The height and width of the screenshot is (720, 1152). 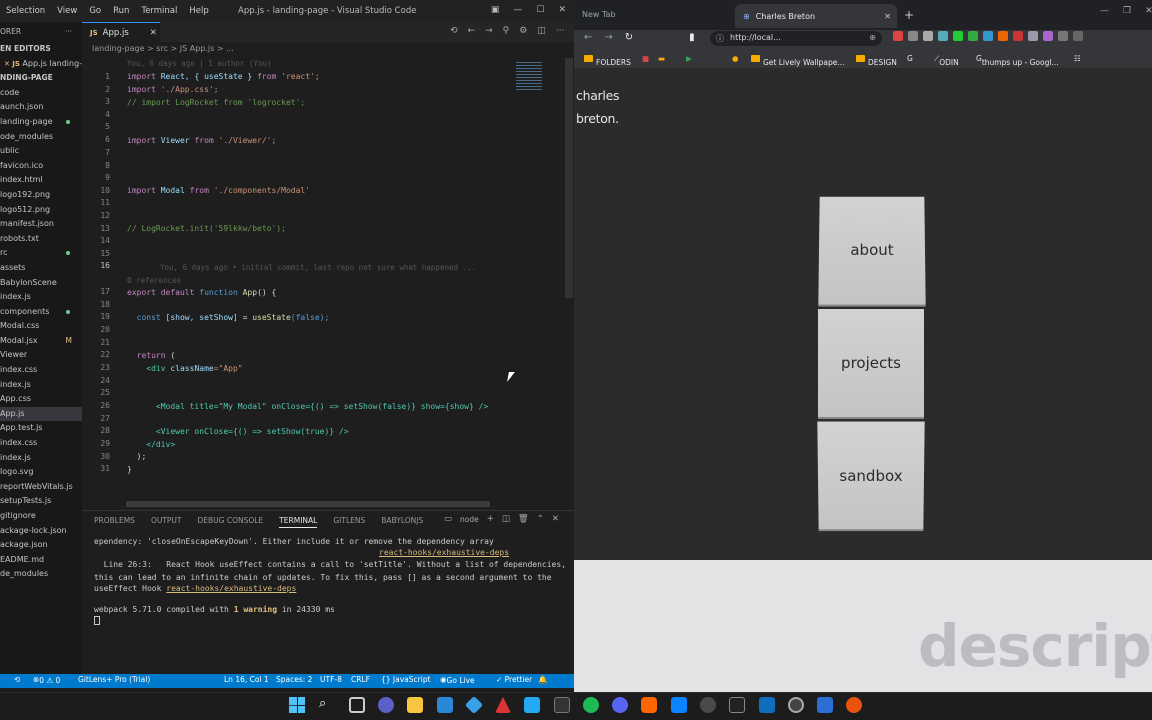 I want to click on app-icon-dark-blue, so click(x=767, y=705).